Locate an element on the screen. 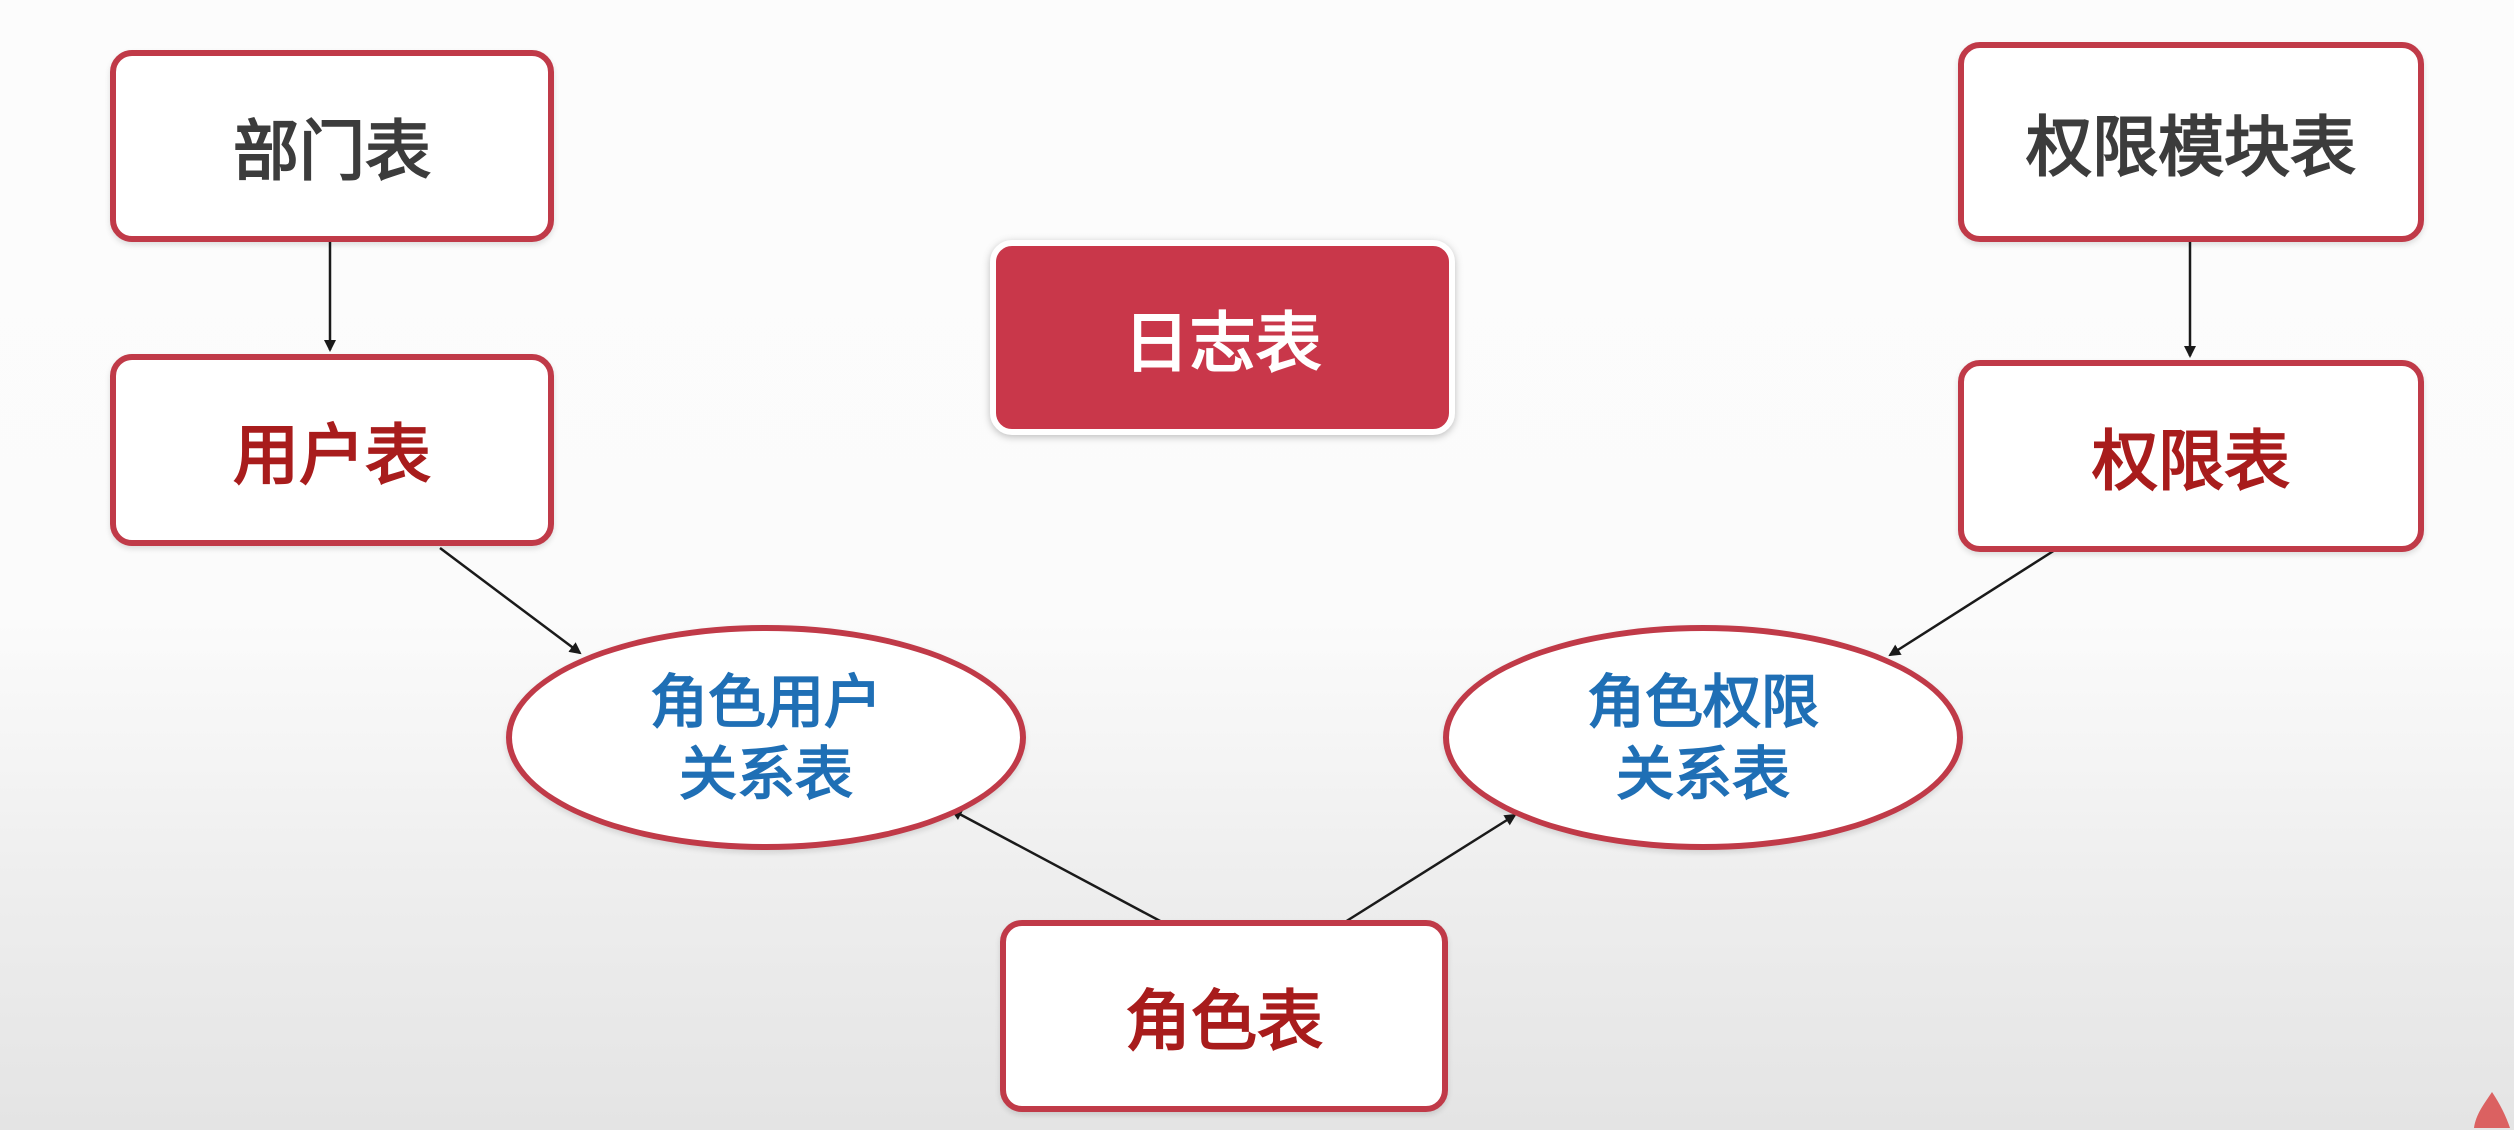  arrow-role-to-role-permission is located at coordinates (1430, 868).